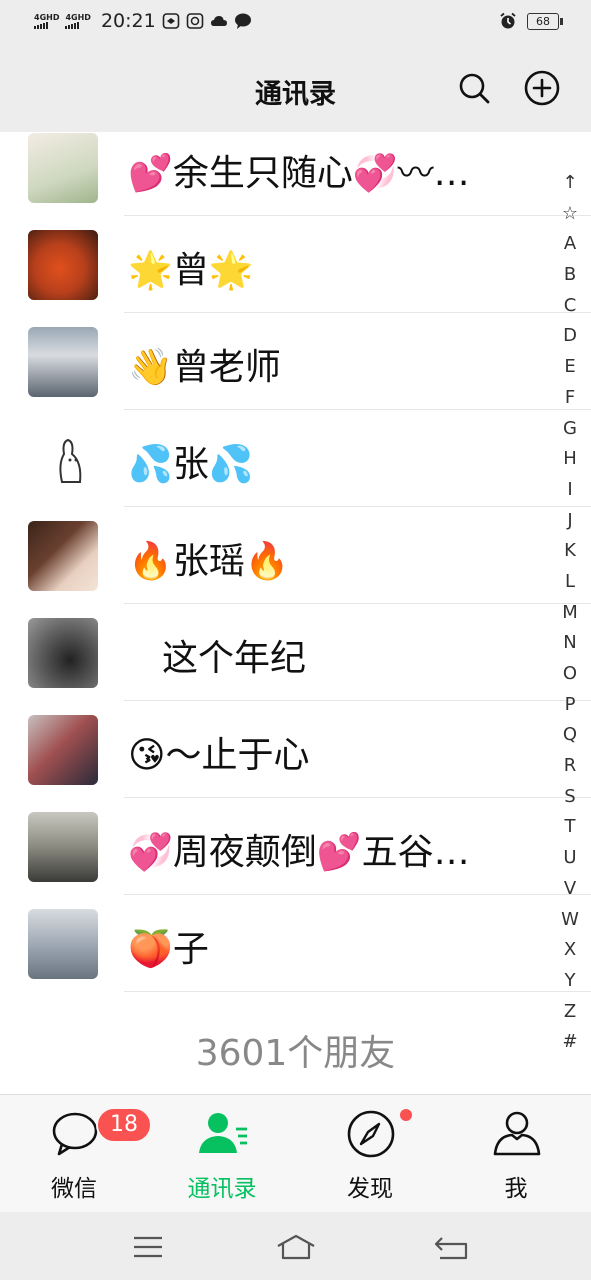 The height and width of the screenshot is (1280, 591). I want to click on index-letter: C, so click(570, 306).